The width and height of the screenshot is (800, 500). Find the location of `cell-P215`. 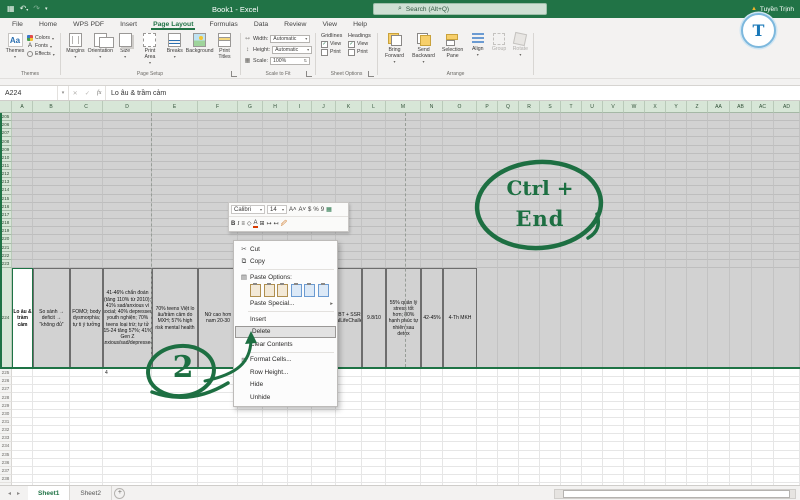

cell-P215 is located at coordinates (487, 198).